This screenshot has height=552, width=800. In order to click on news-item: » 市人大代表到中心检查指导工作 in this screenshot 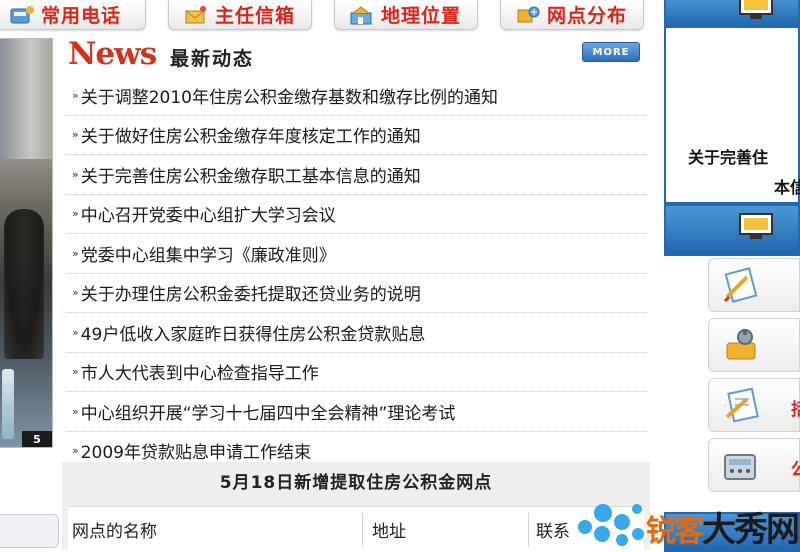, I will do `click(357, 372)`.